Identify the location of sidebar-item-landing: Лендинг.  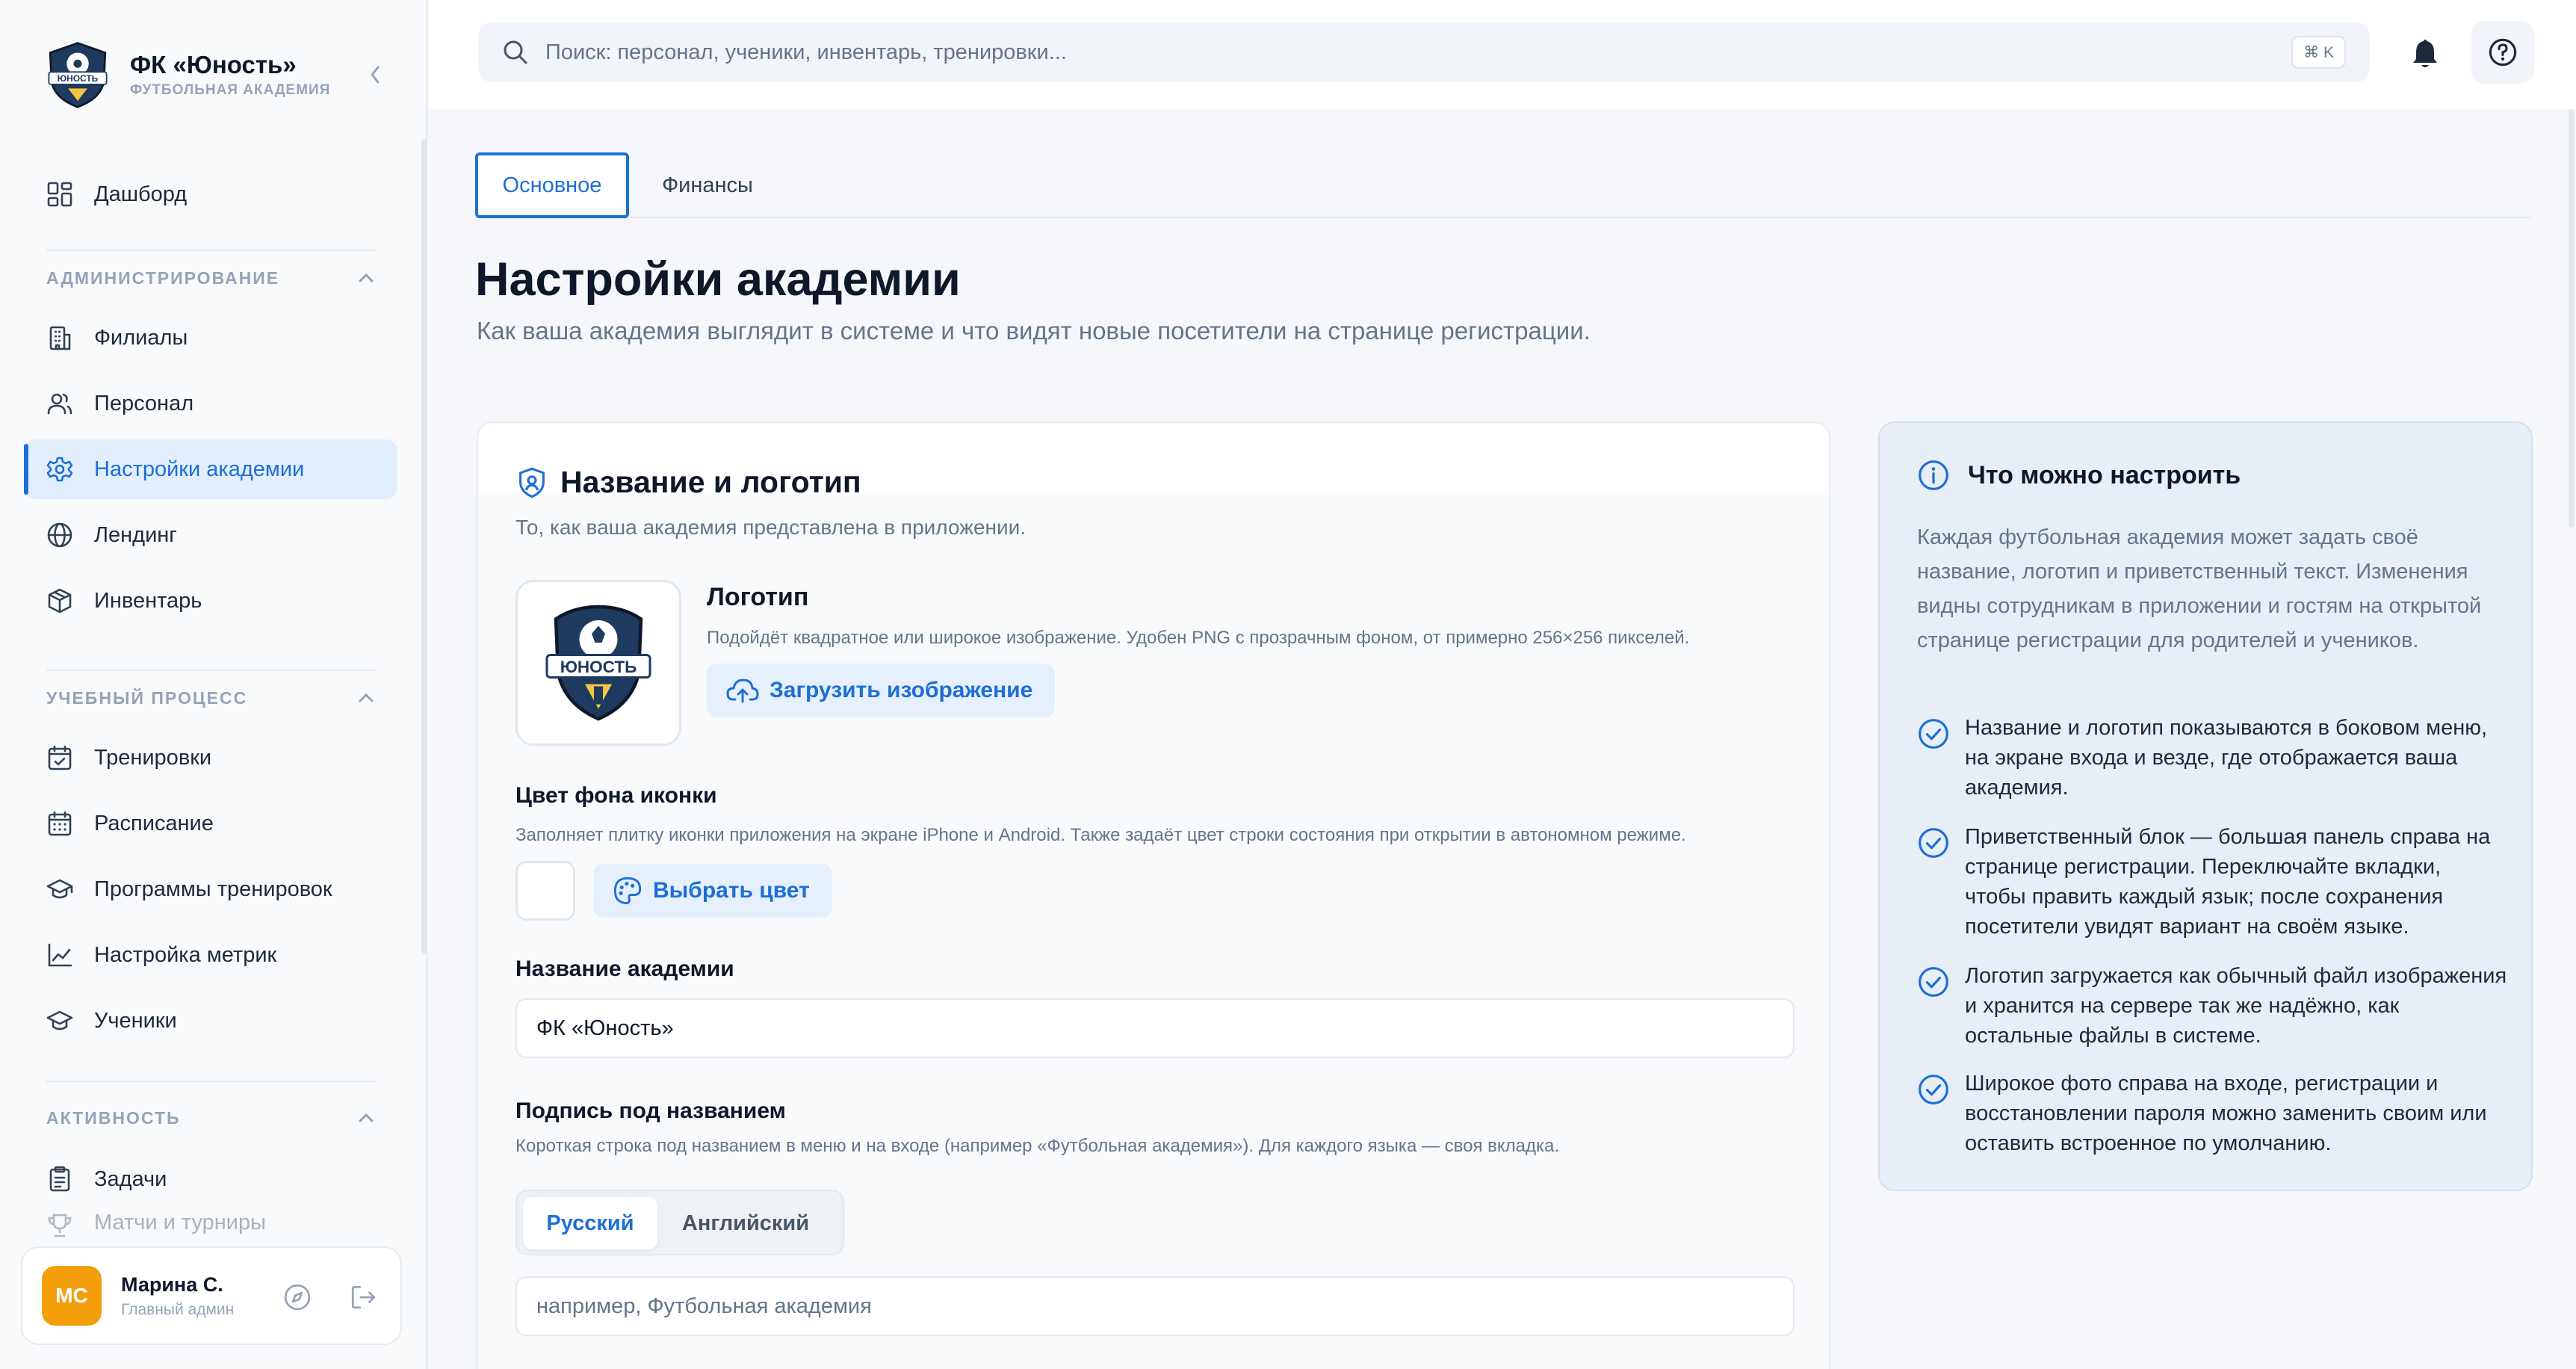
(210, 535).